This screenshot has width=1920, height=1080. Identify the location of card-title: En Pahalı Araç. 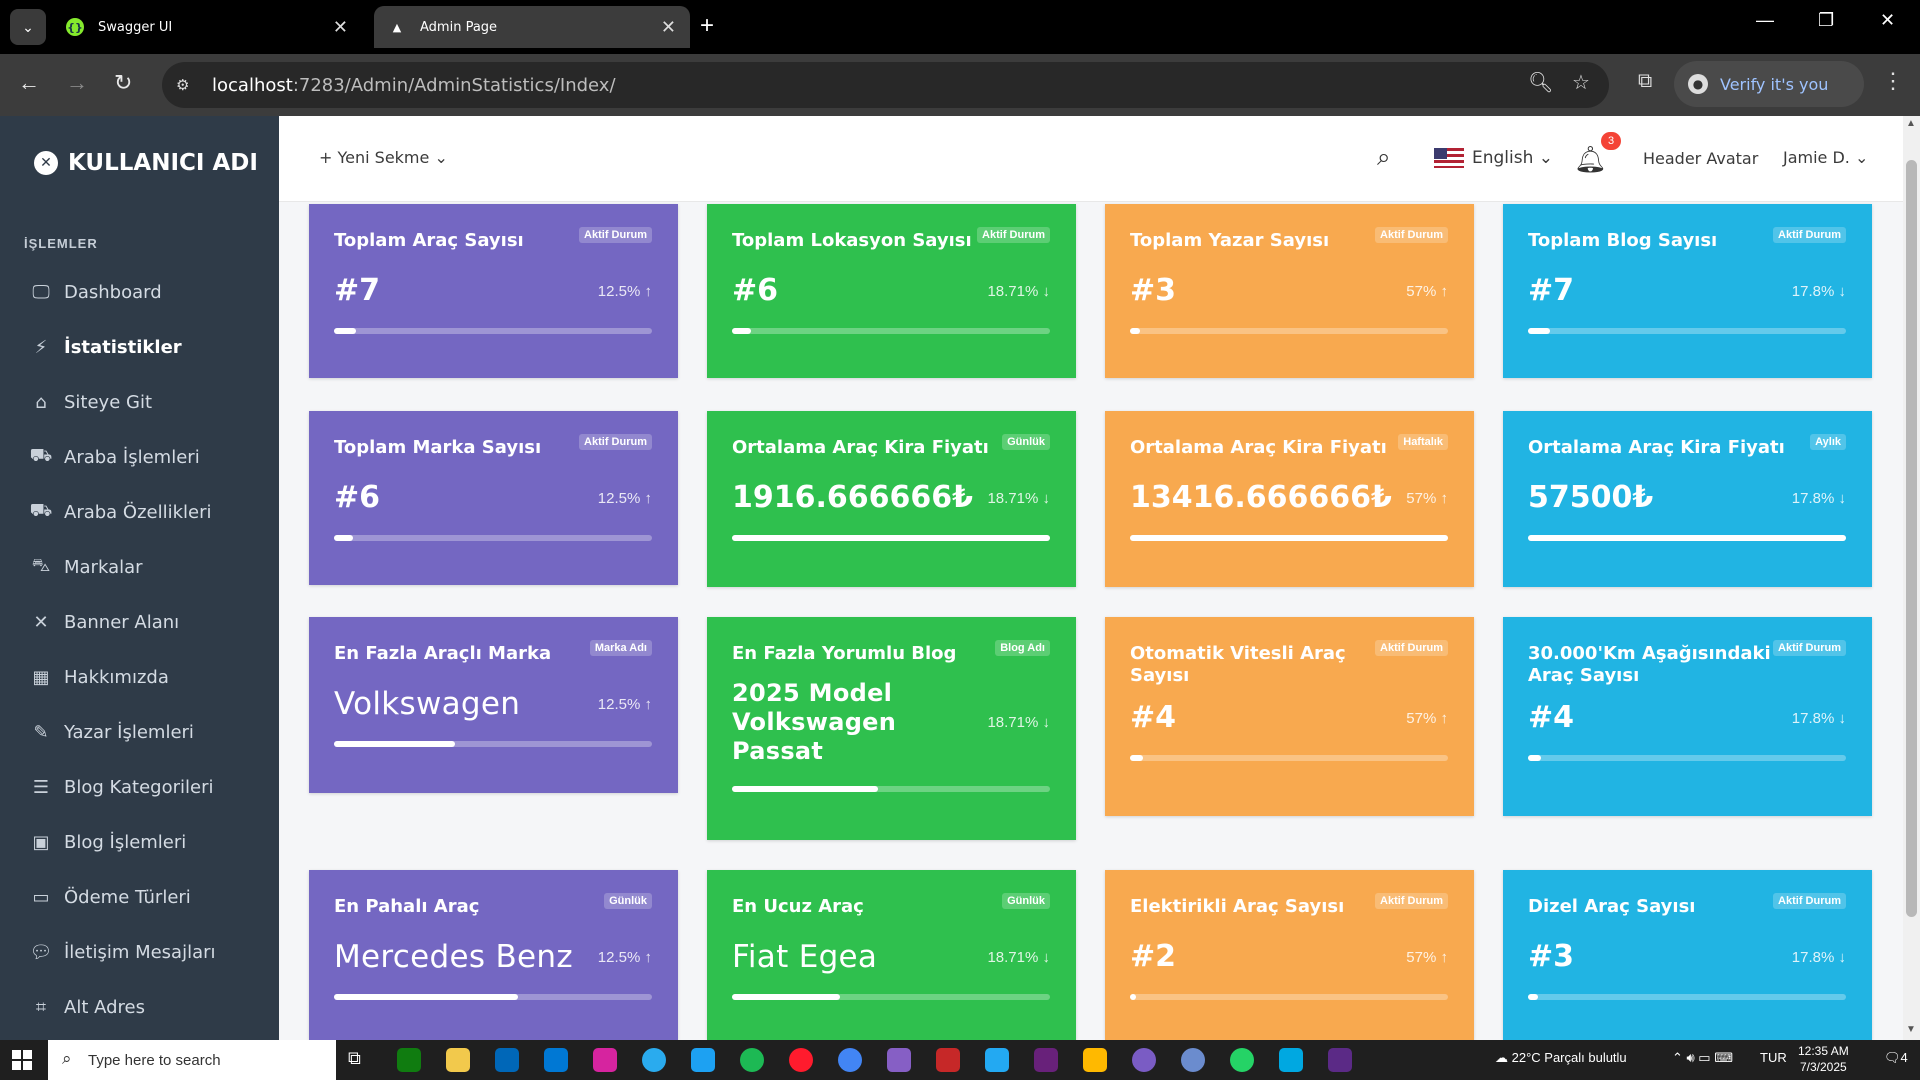
(407, 906).